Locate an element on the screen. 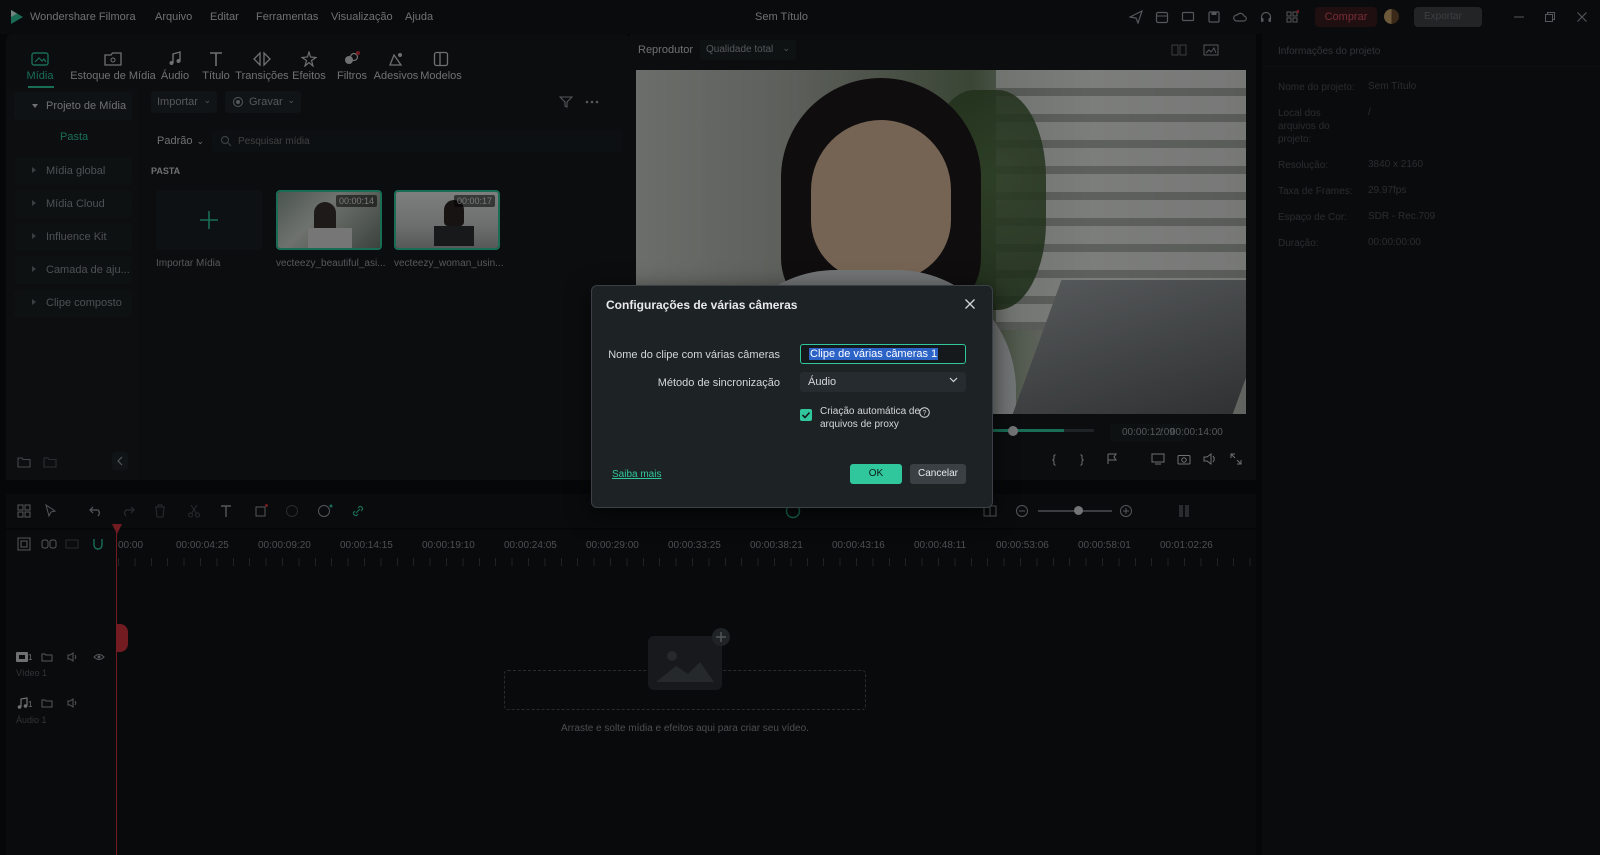 The height and width of the screenshot is (855, 1600). clip-name-input: Clipe de várias câmeras 1 is located at coordinates (883, 354).